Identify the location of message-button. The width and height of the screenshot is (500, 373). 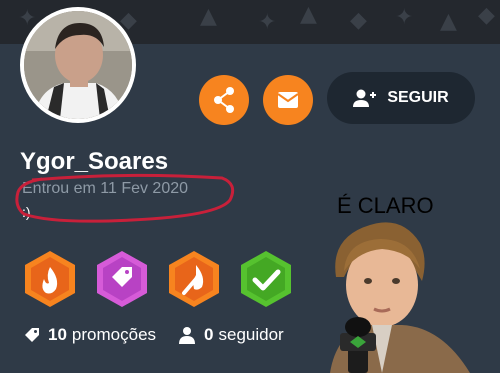
(288, 100).